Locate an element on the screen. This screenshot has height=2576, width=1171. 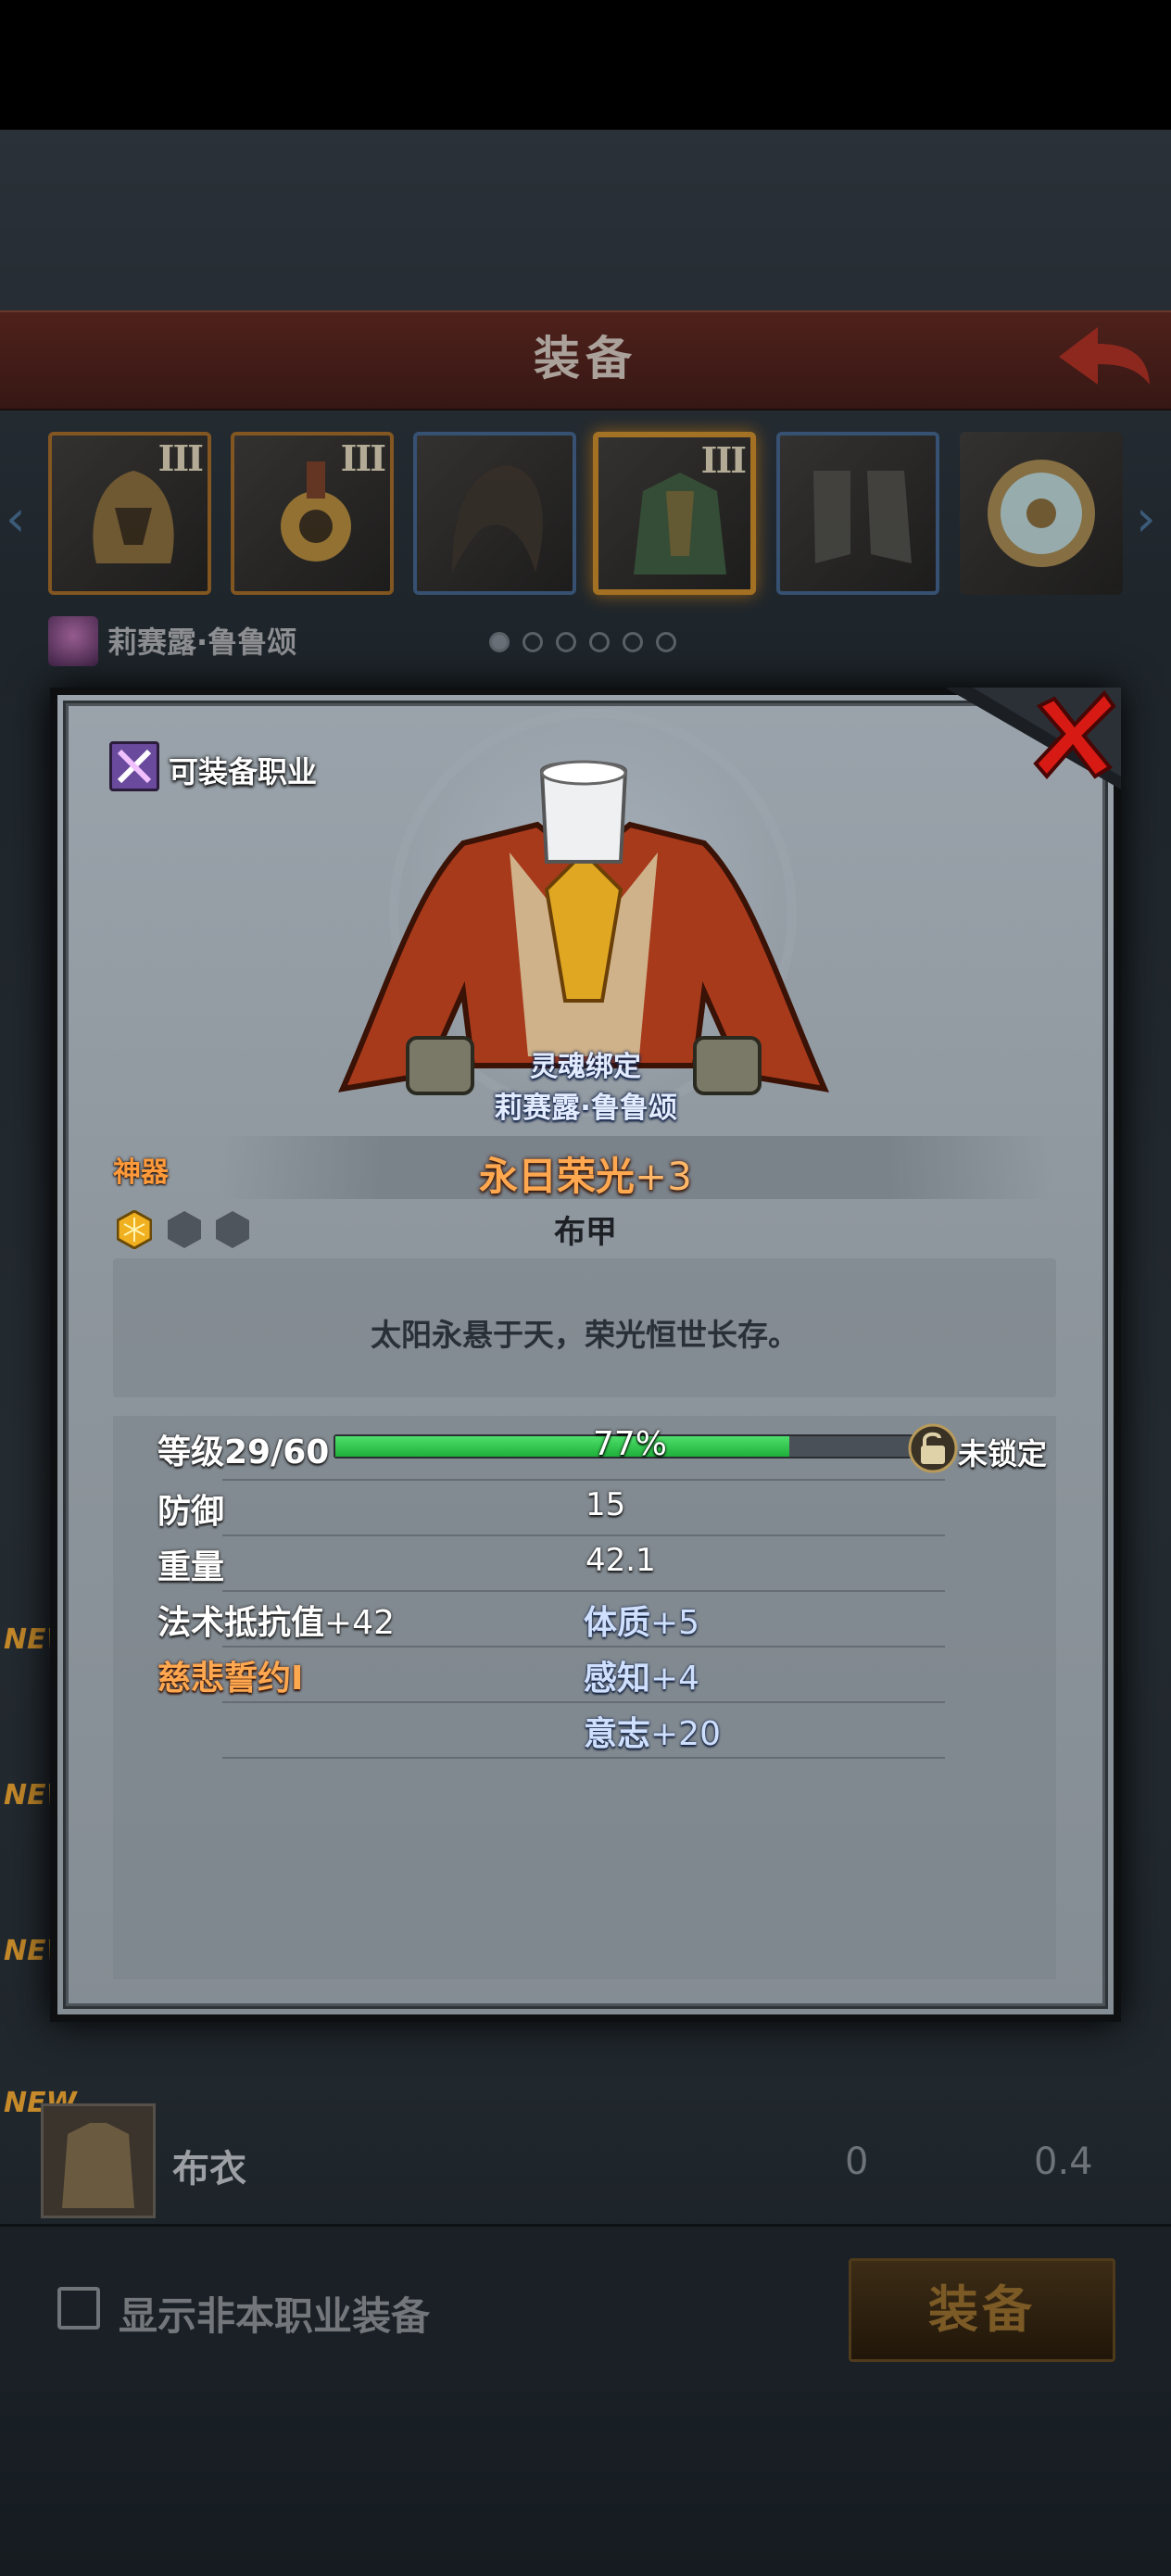
character-name: 莉赛露·鲁鲁颂 is located at coordinates (202, 643).